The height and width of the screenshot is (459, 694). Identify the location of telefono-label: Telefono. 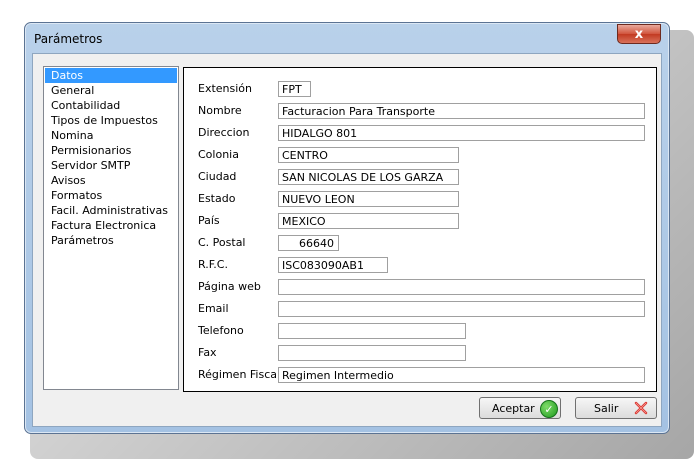
(221, 330).